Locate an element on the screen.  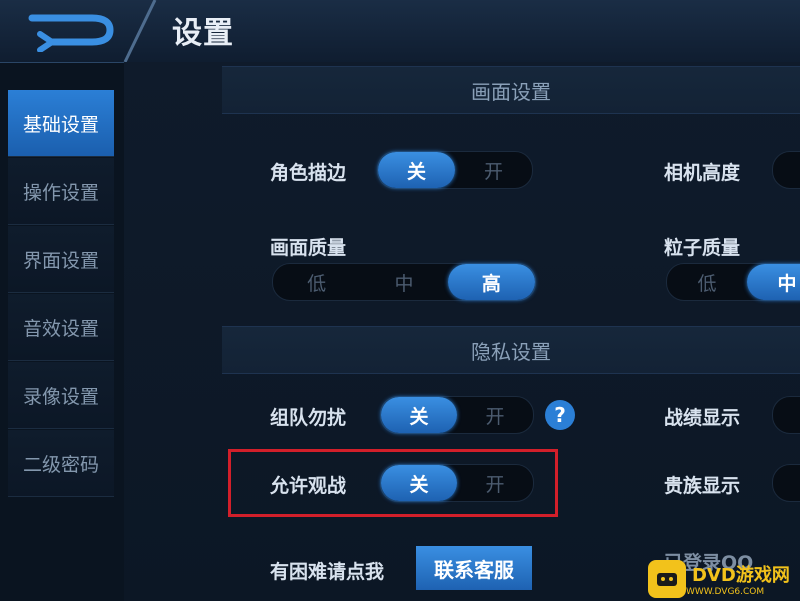
watermark: DVD游戏网 WWW.DVG6.COM is located at coordinates (724, 578).